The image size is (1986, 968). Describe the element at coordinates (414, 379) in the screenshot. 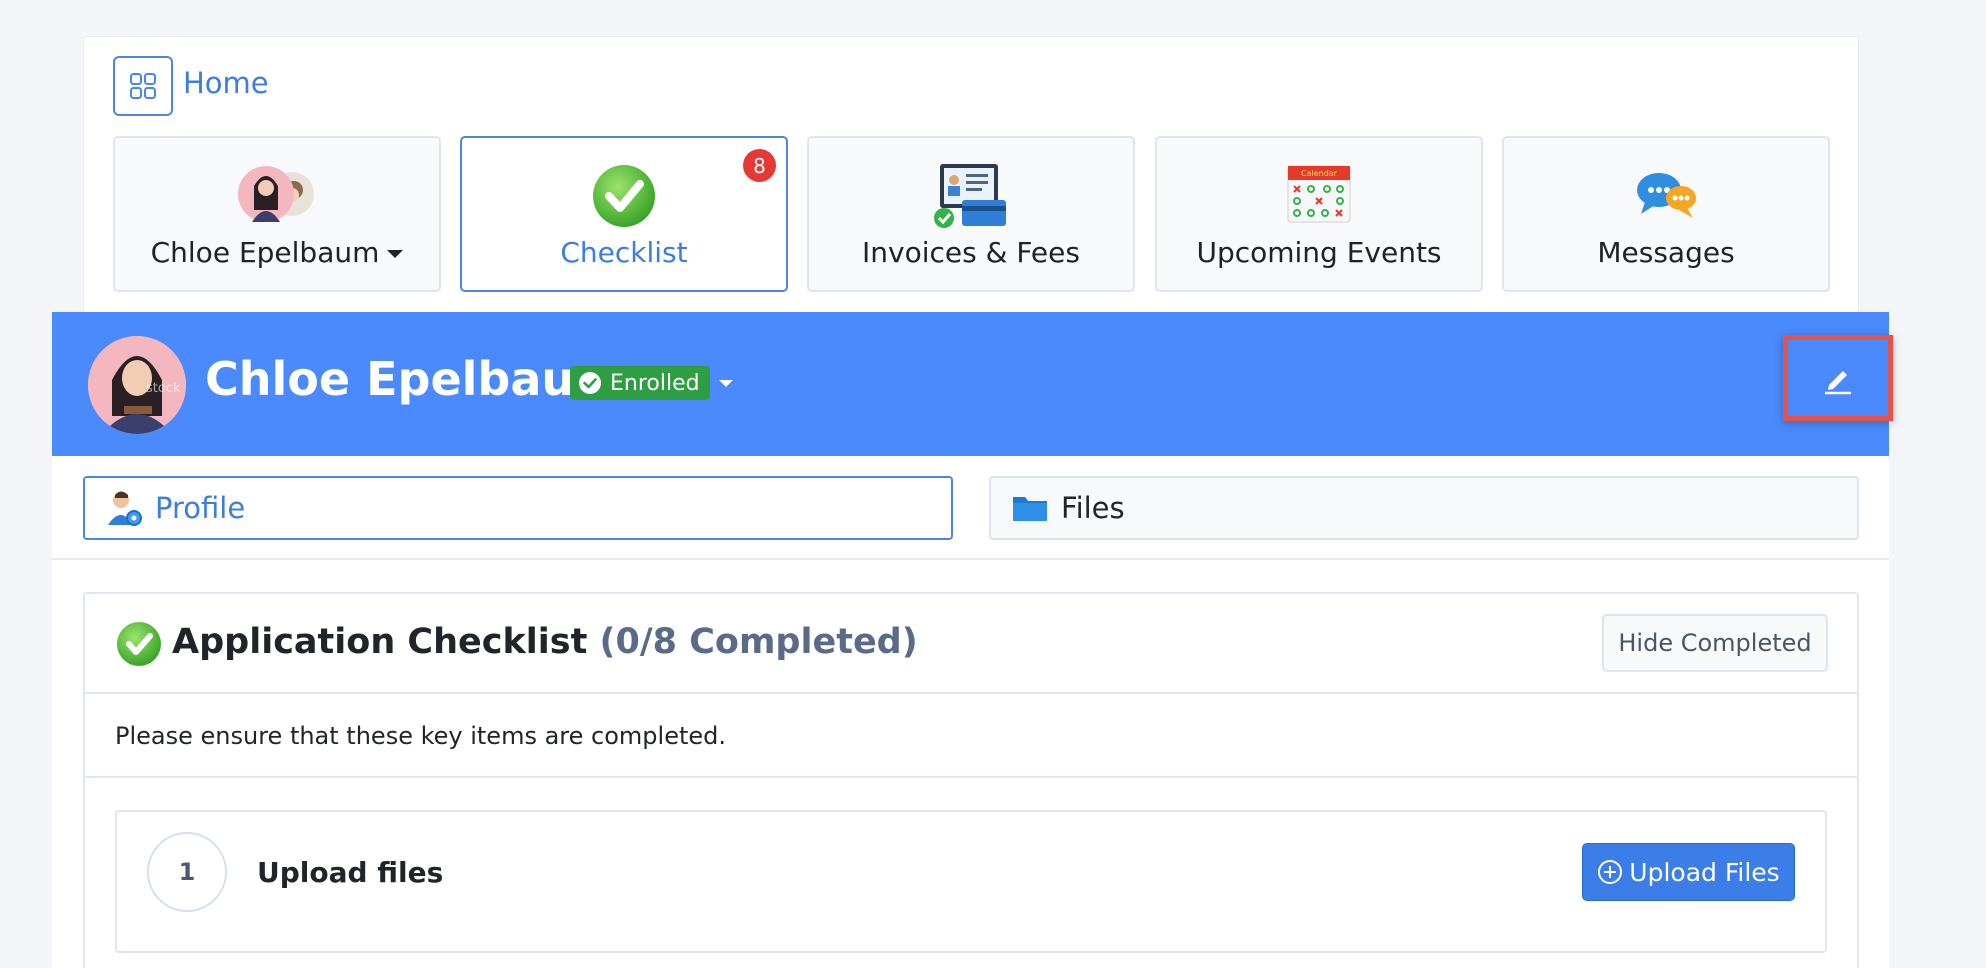

I see `student-name: Chloe Epelbaum` at that location.